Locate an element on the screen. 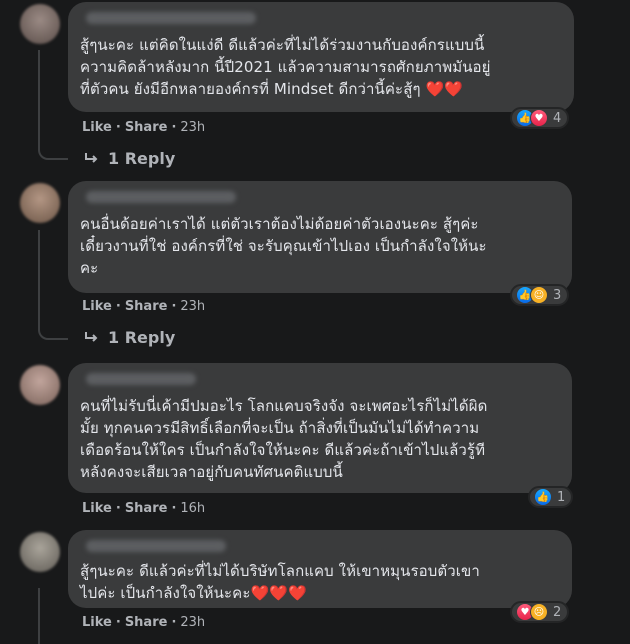 The height and width of the screenshot is (644, 630). love-reaction-icon: ♥ is located at coordinates (539, 118).